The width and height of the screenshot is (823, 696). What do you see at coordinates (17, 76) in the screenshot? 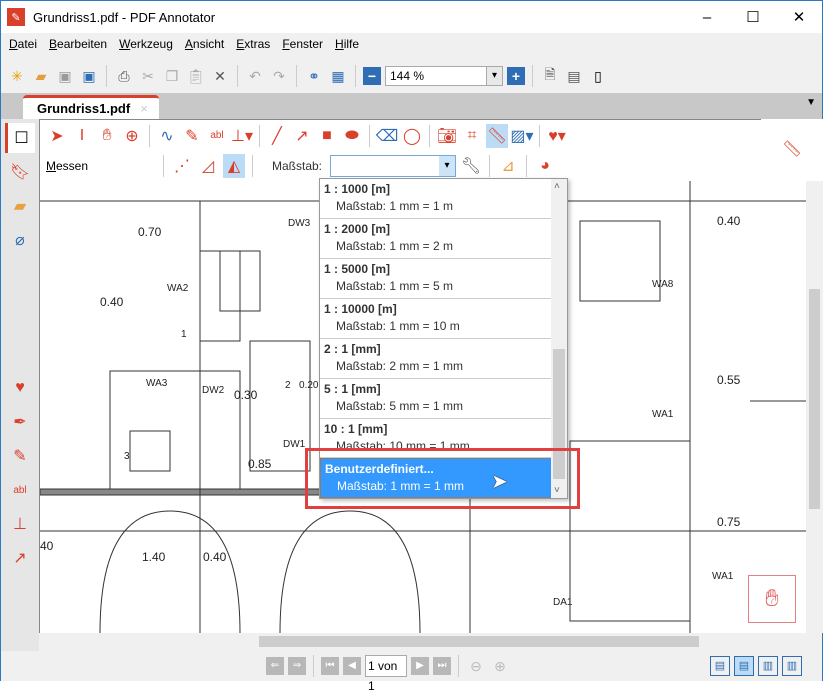
I see `new-icon: ✳` at bounding box center [17, 76].